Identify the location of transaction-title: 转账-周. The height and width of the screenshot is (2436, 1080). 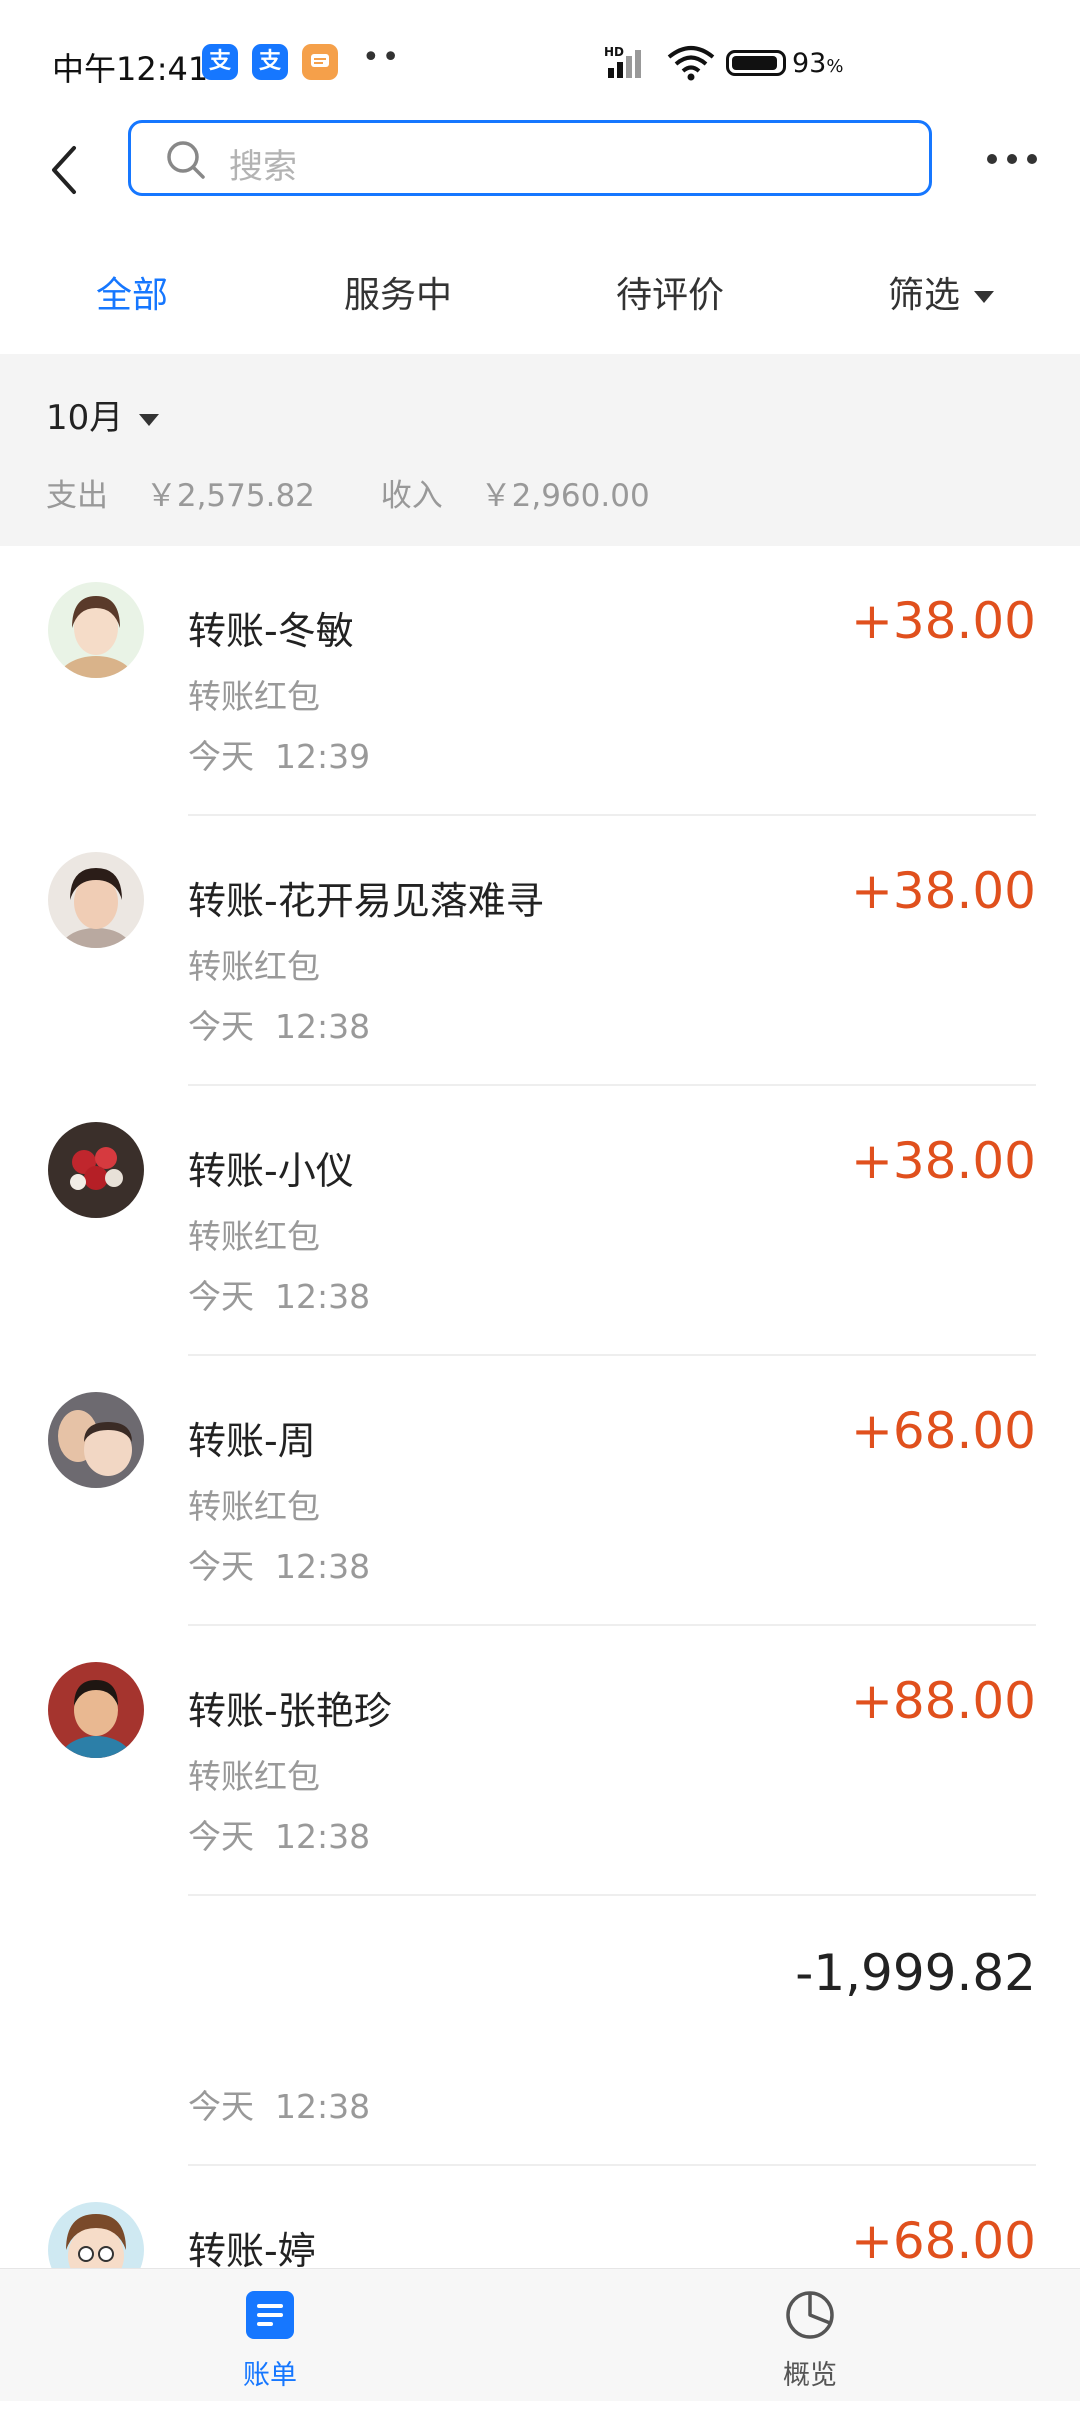
(252, 1441).